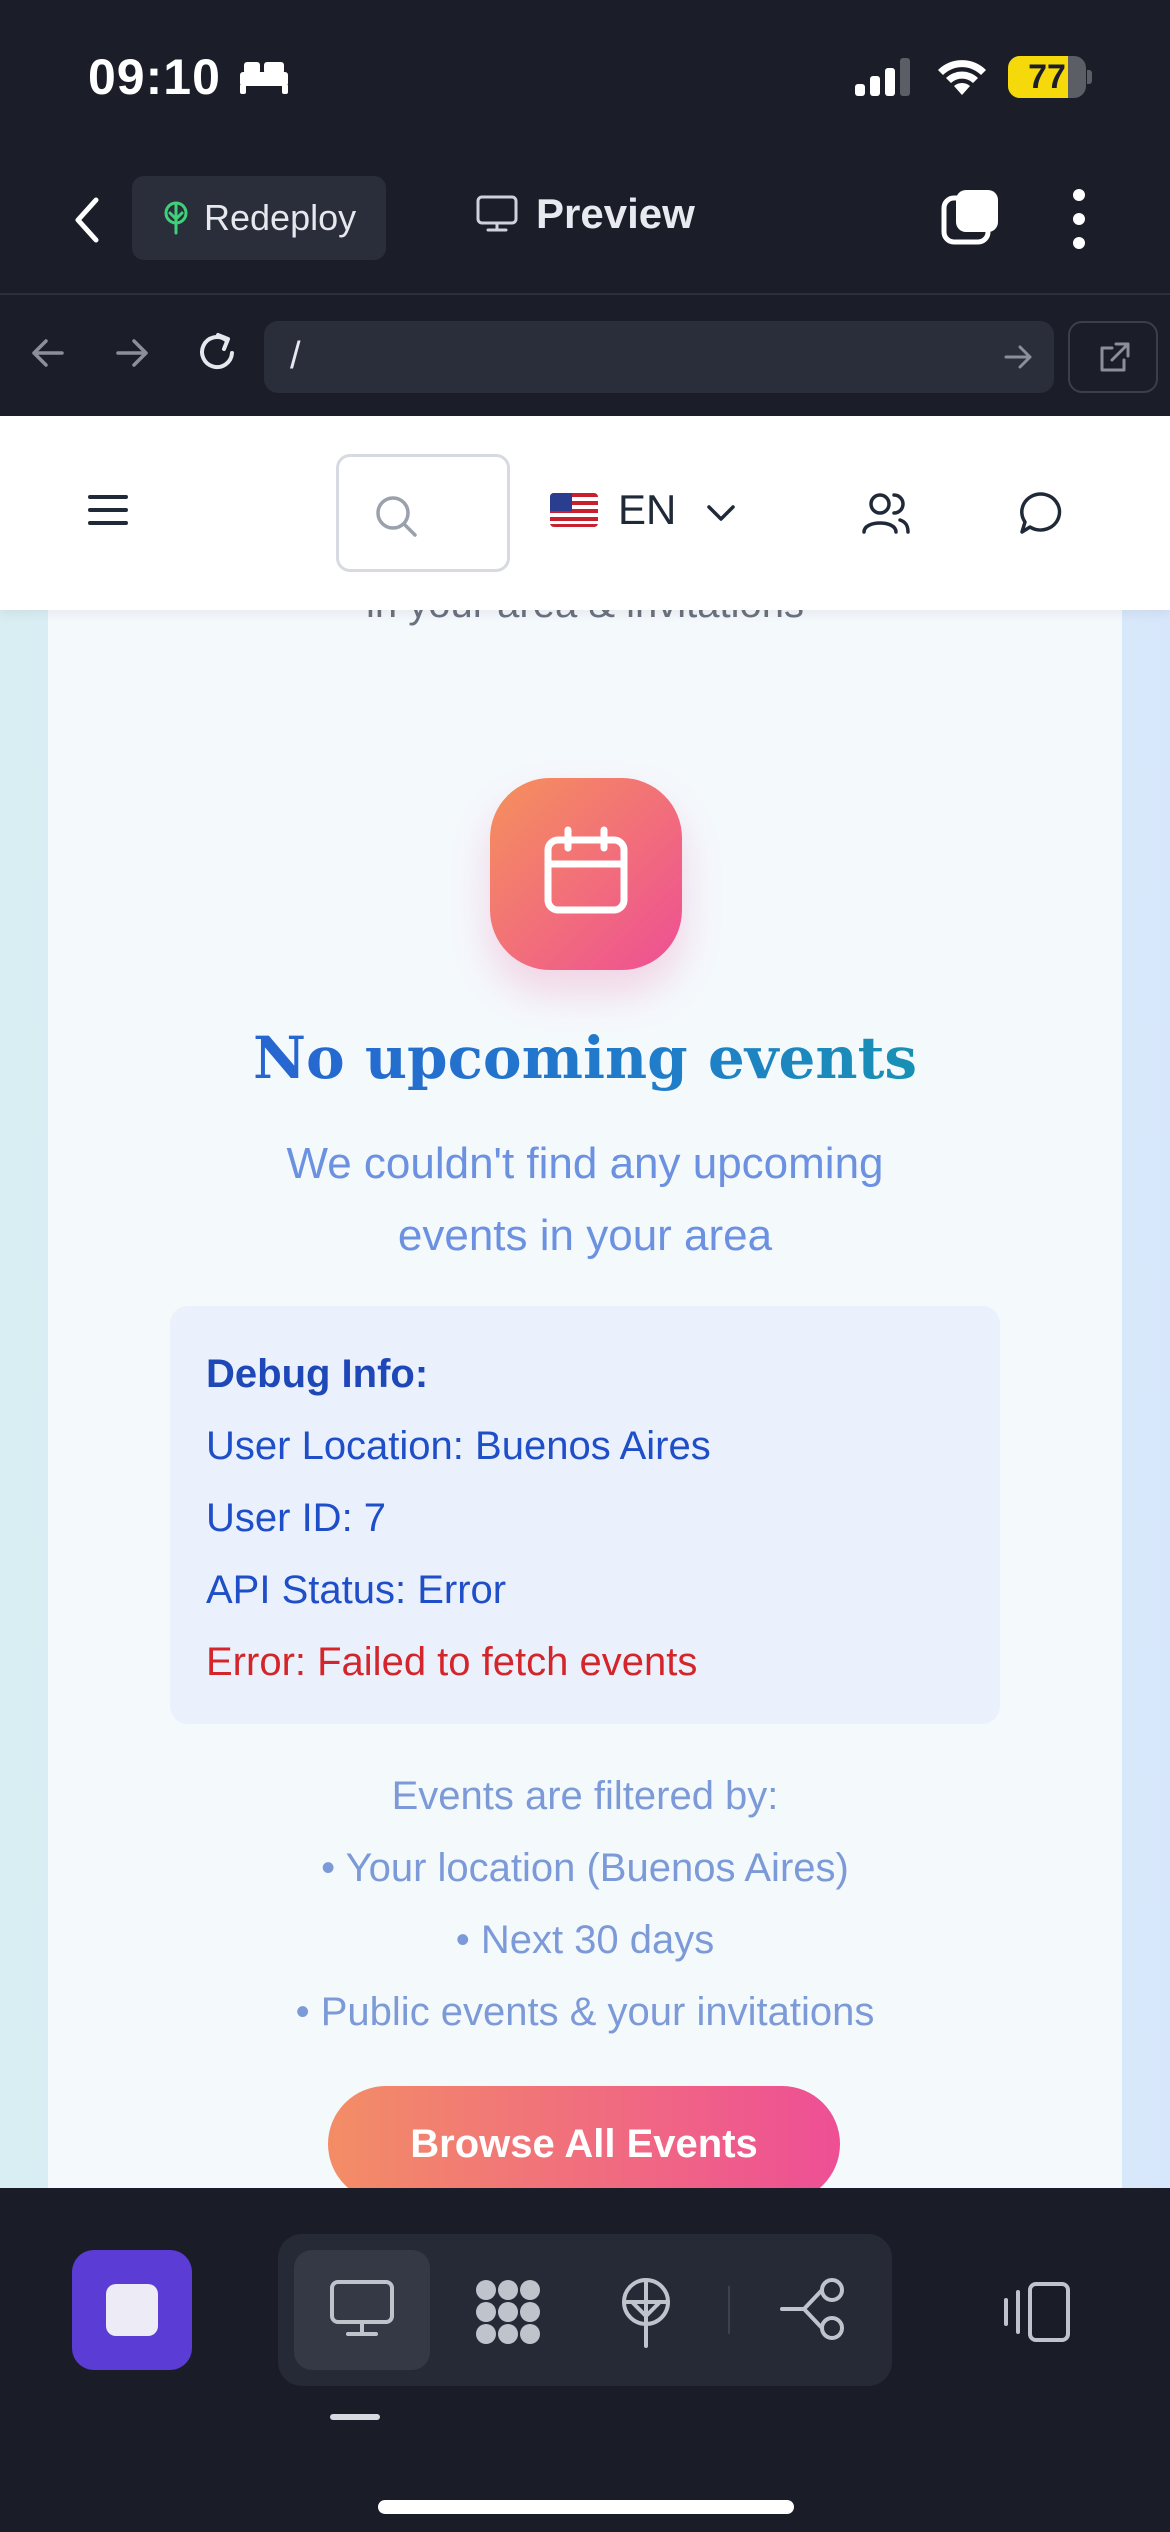 The image size is (1170, 2532). I want to click on workflow-view-button, so click(506, 2310).